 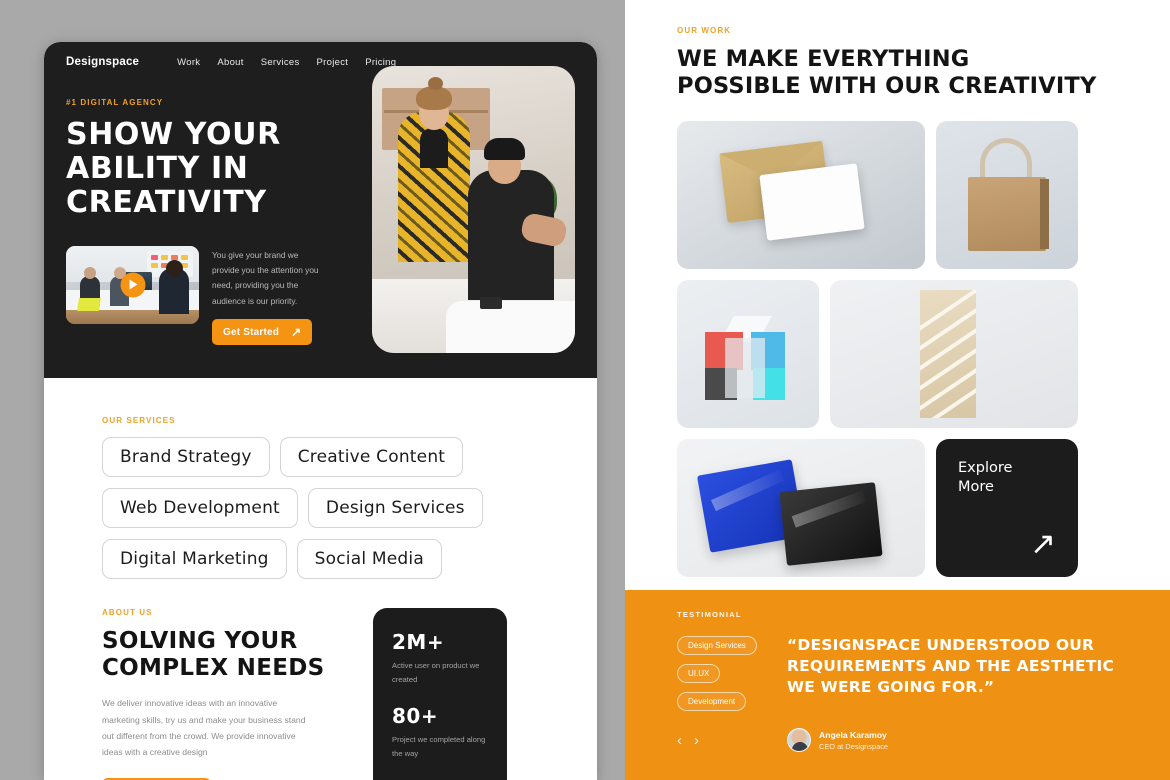 I want to click on work-title-line-2: POSSIBLE WITH OUR CREATIVITY, so click(x=887, y=86).